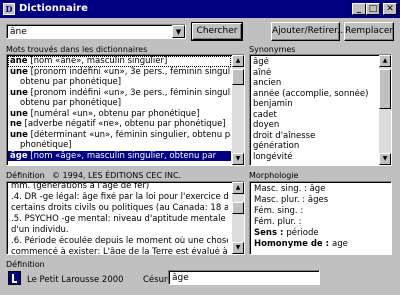  I want to click on hyphenation-field: âge, so click(244, 277).